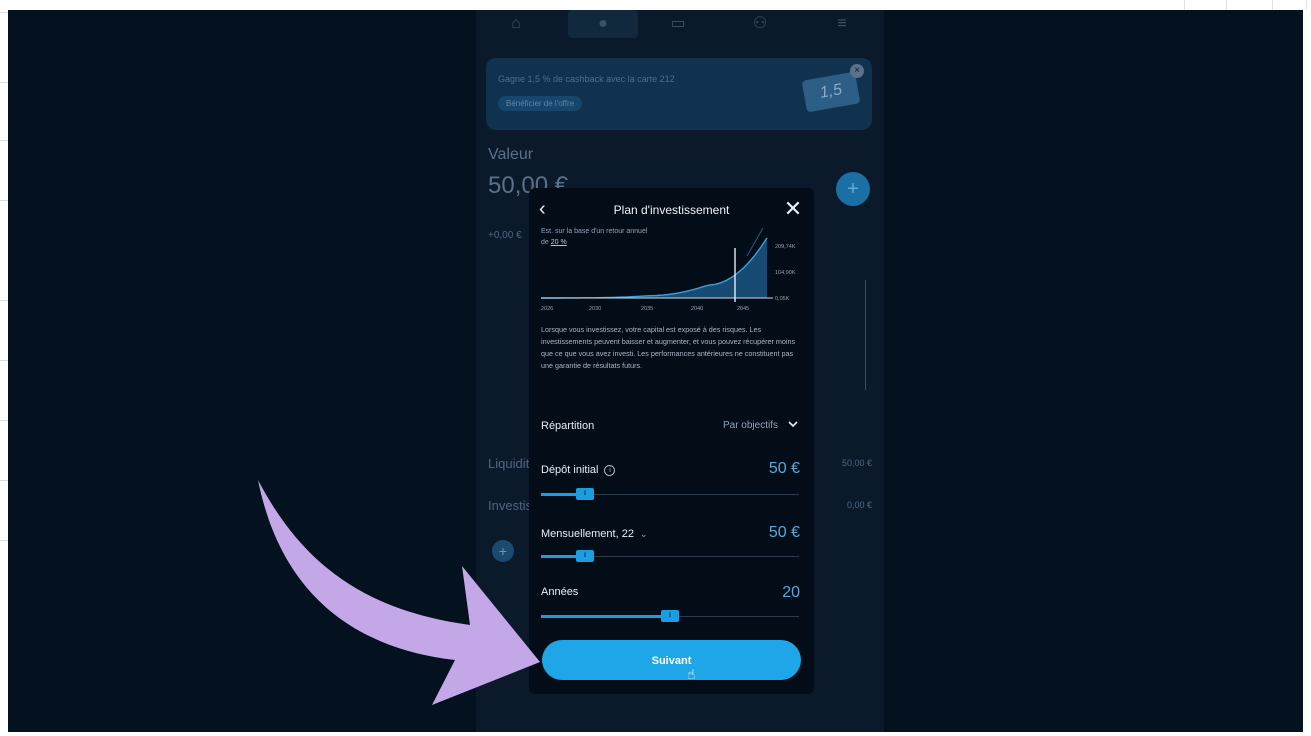 Image resolution: width=1311 pixels, height=736 pixels. Describe the element at coordinates (743, 309) in the screenshot. I see `x-tick-label: 2045` at that location.